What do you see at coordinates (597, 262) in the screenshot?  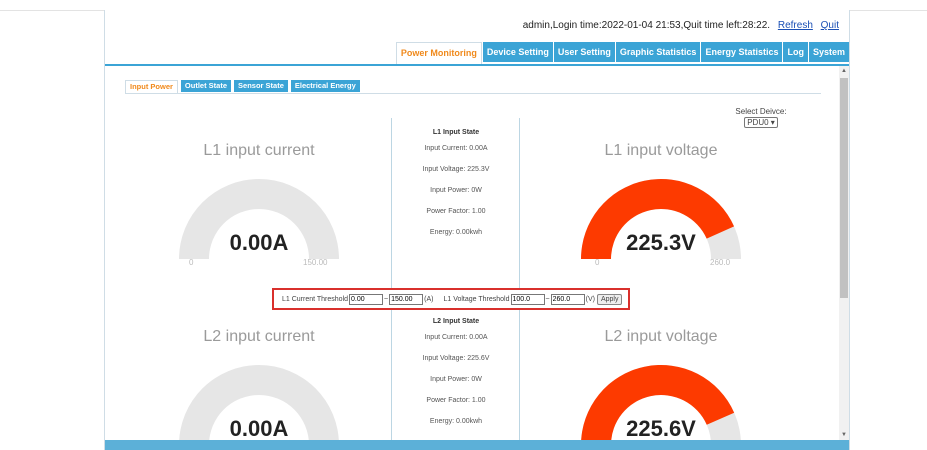 I see `l1-voltage-min: 0` at bounding box center [597, 262].